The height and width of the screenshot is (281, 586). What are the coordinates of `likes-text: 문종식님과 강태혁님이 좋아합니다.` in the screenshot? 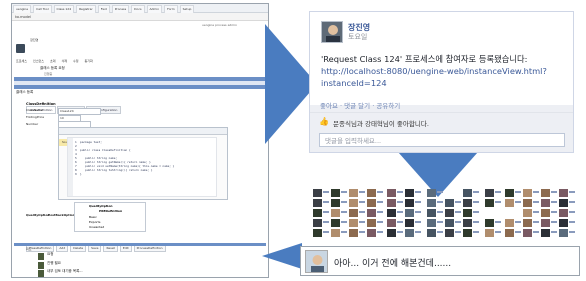 It's located at (381, 123).